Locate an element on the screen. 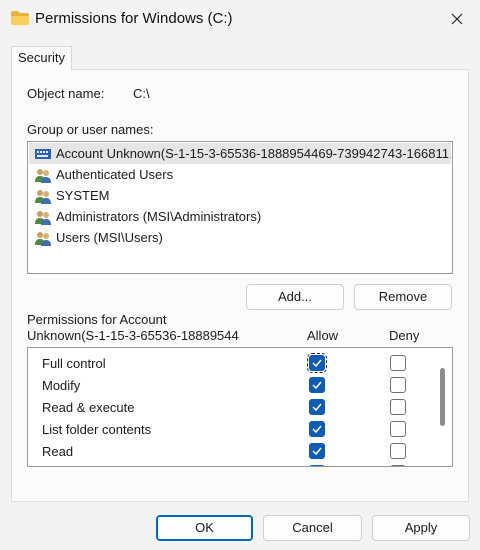 Image resolution: width=480 pixels, height=550 pixels. permissions-label-line2: Unknown(S-1-15-3-65536-1888954469 is located at coordinates (133, 335).